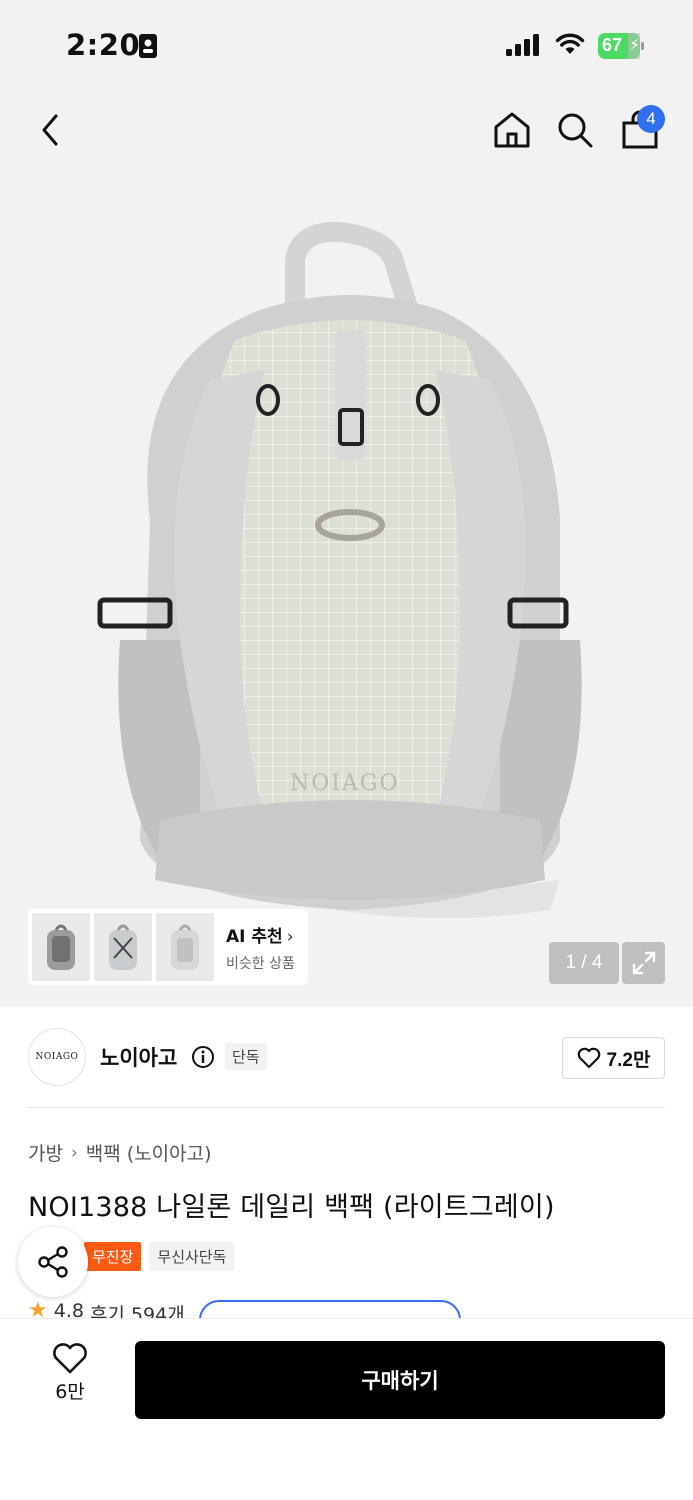  Describe the element at coordinates (612, 45) in the screenshot. I see `battery-level: 67` at that location.